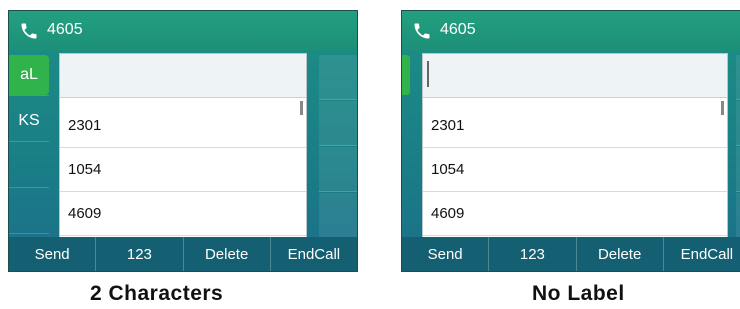 This screenshot has height=309, width=740. Describe the element at coordinates (428, 74) in the screenshot. I see `text-cursor` at that location.